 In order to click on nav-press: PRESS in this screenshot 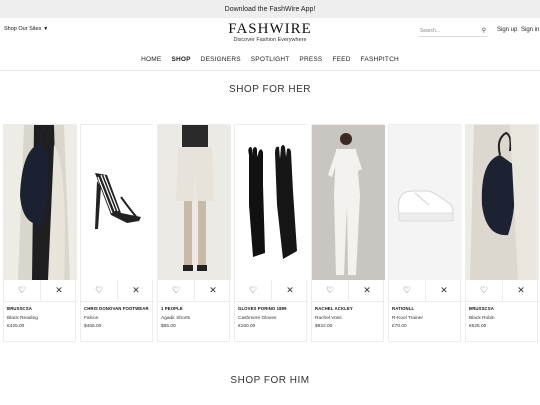, I will do `click(310, 63)`.